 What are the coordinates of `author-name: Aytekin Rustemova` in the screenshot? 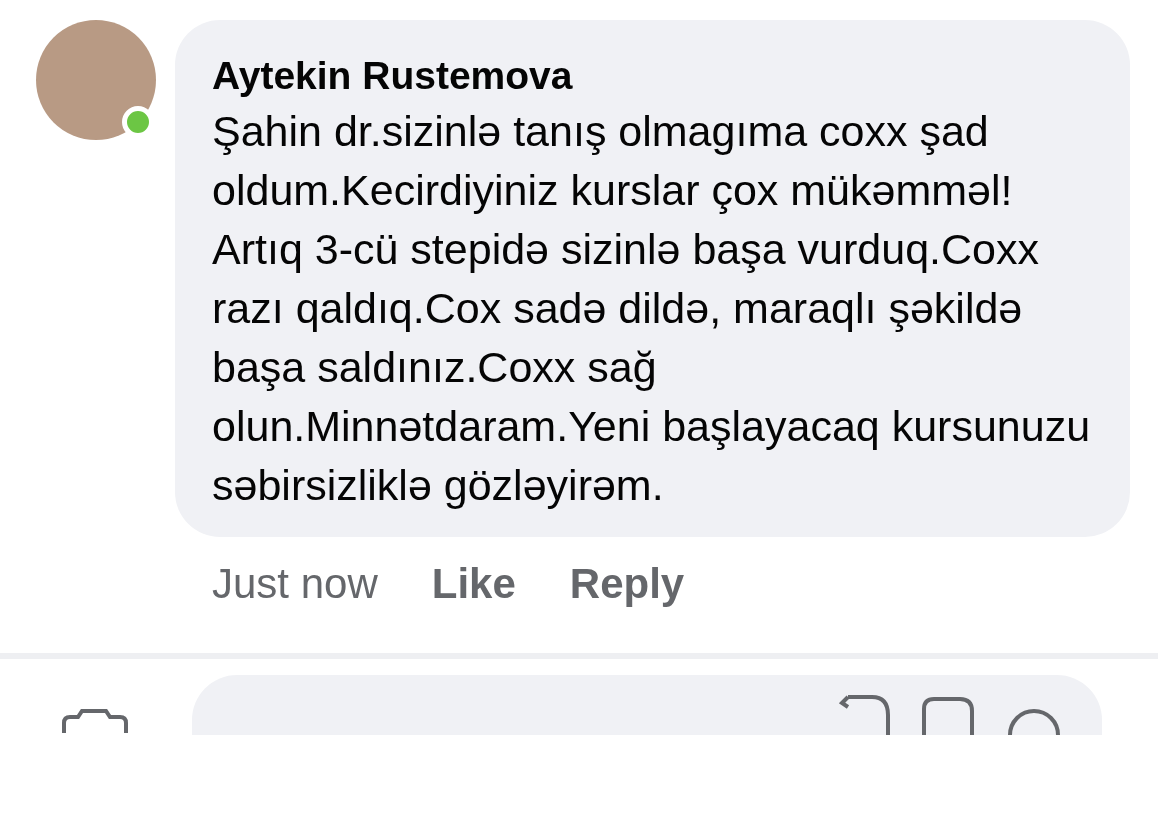 It's located at (656, 76).